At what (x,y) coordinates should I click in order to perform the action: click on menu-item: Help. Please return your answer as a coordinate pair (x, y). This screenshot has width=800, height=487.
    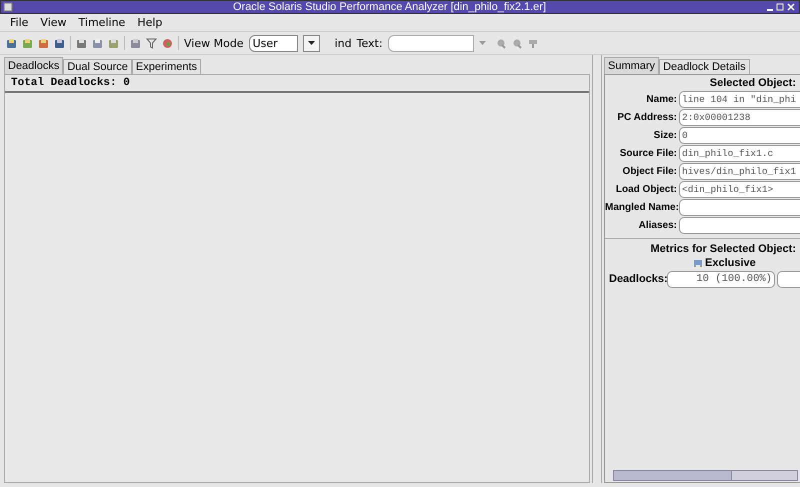
    Looking at the image, I should click on (149, 22).